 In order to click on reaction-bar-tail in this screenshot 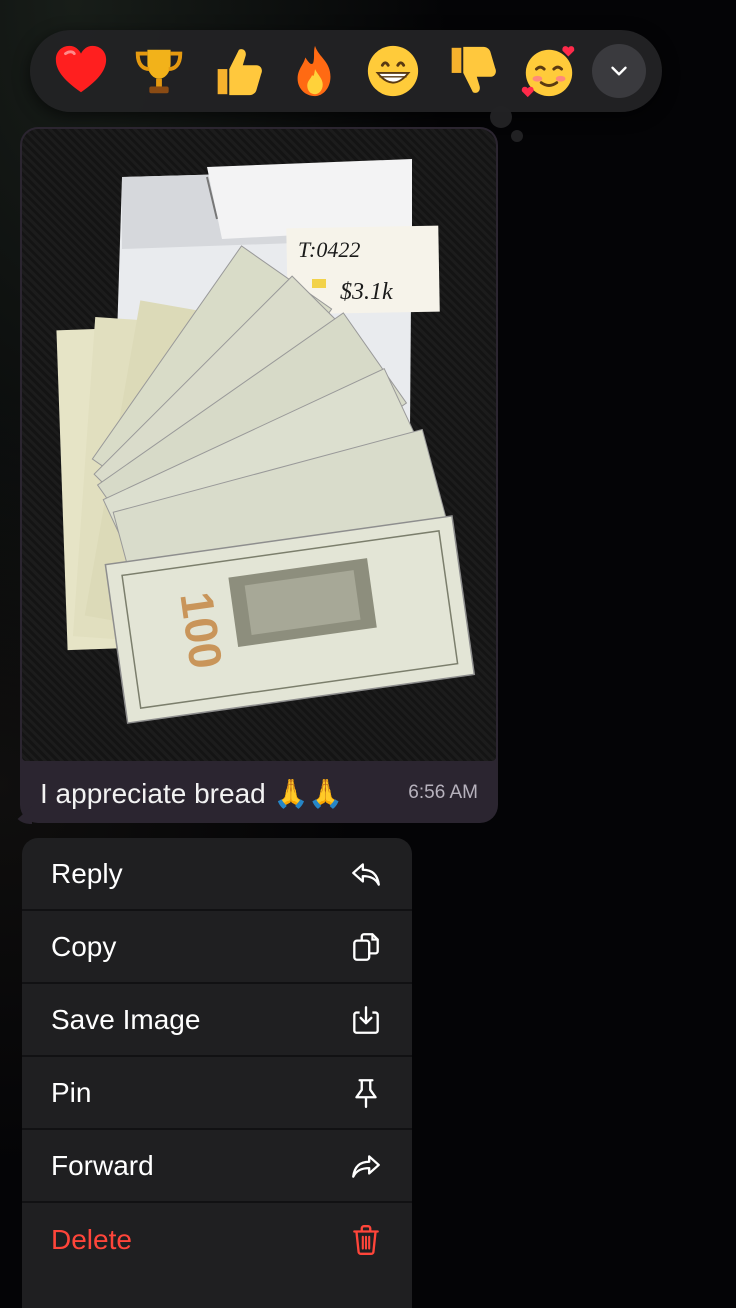, I will do `click(501, 117)`.